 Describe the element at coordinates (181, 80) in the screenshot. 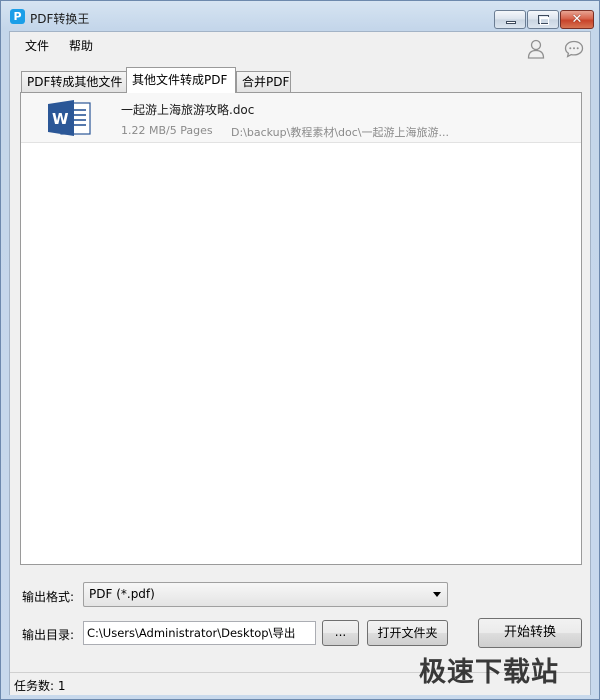

I see `tab-other-to-pdf: 其他文件转成PDF` at that location.